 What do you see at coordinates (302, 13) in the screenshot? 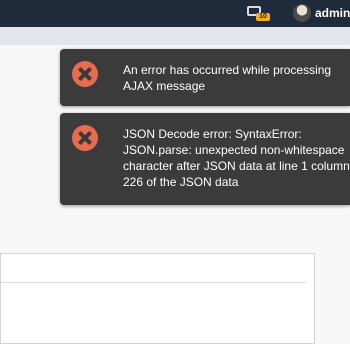
I see `avatar` at bounding box center [302, 13].